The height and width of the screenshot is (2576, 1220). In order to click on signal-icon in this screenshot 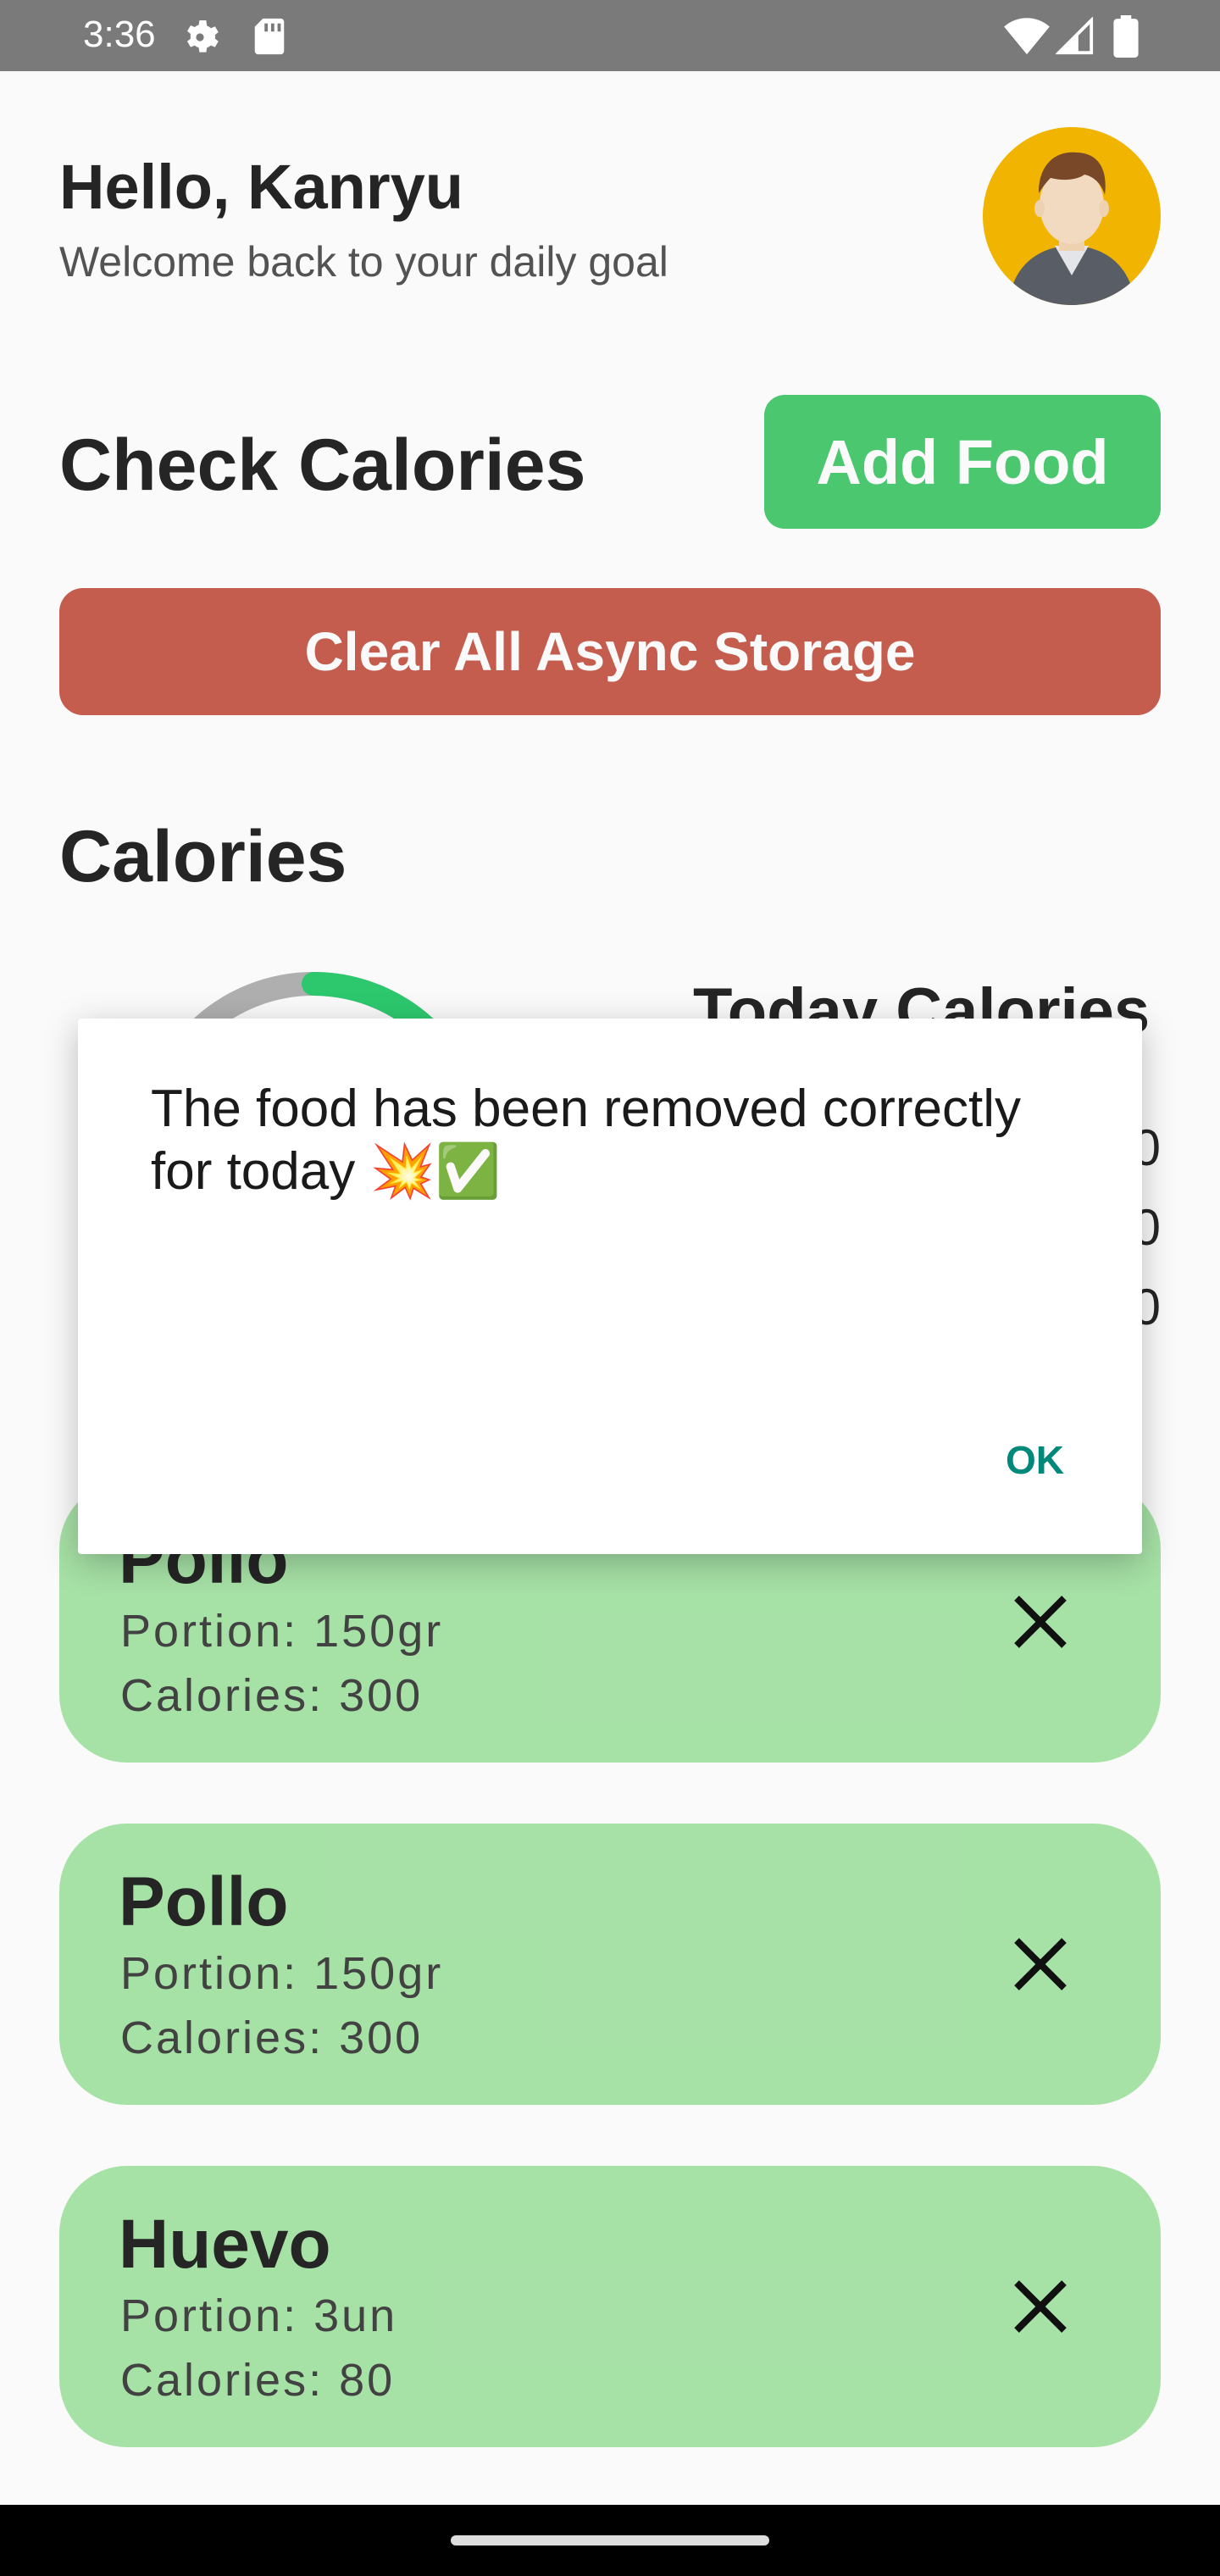, I will do `click(1075, 36)`.